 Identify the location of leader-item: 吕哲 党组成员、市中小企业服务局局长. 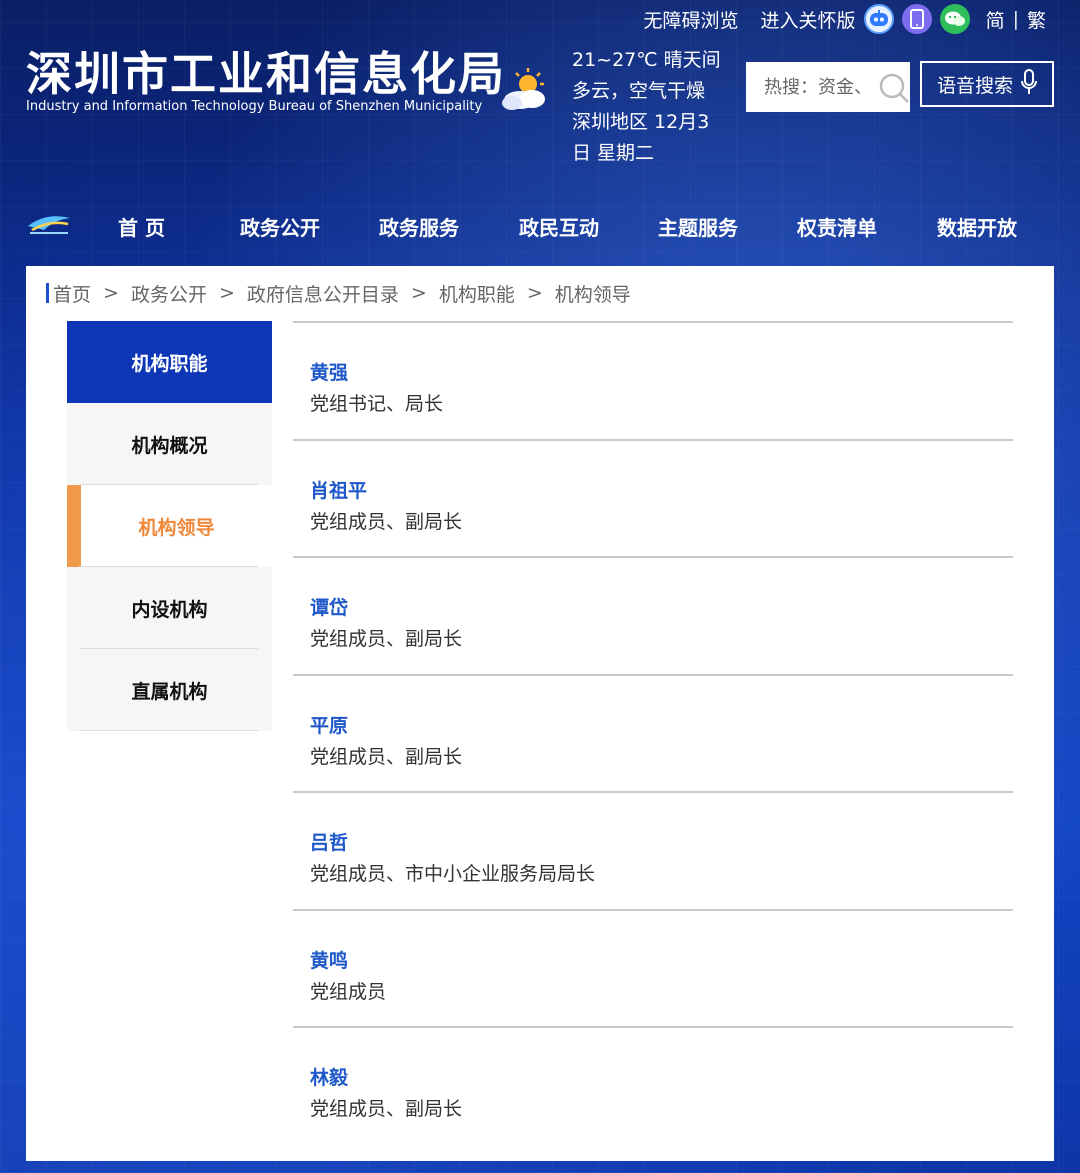
(653, 850).